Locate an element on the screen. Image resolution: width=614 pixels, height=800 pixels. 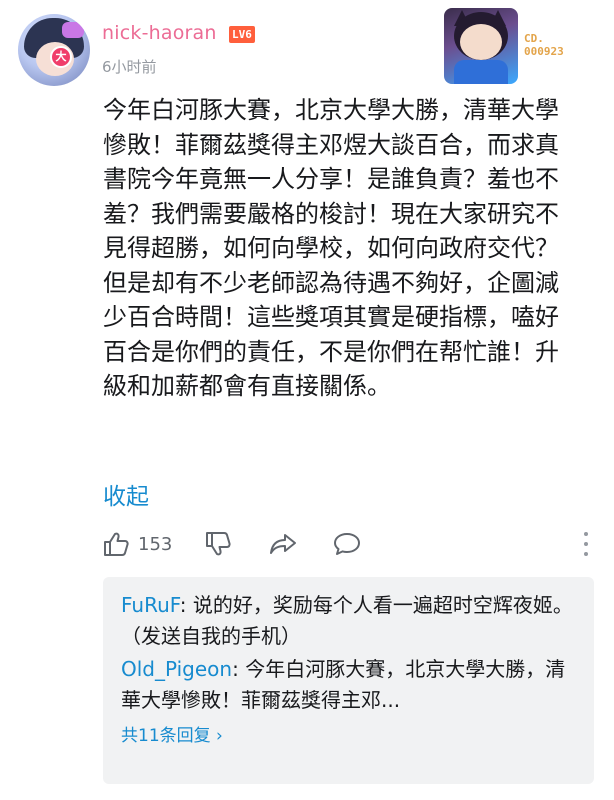
view-all-replies-link: 共11条回复 › is located at coordinates (348, 733).